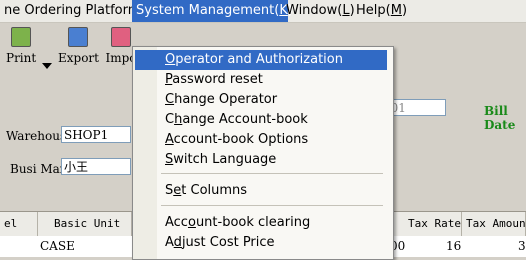 The width and height of the screenshot is (526, 260). I want to click on menu-system-management: System Management(K), so click(212, 11).